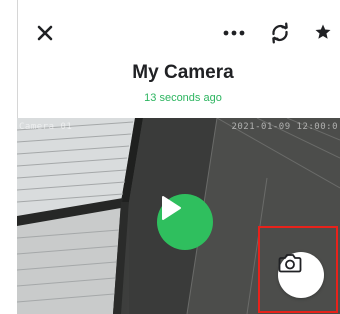 The width and height of the screenshot is (340, 314). Describe the element at coordinates (290, 263) in the screenshot. I see `camera-icon` at that location.